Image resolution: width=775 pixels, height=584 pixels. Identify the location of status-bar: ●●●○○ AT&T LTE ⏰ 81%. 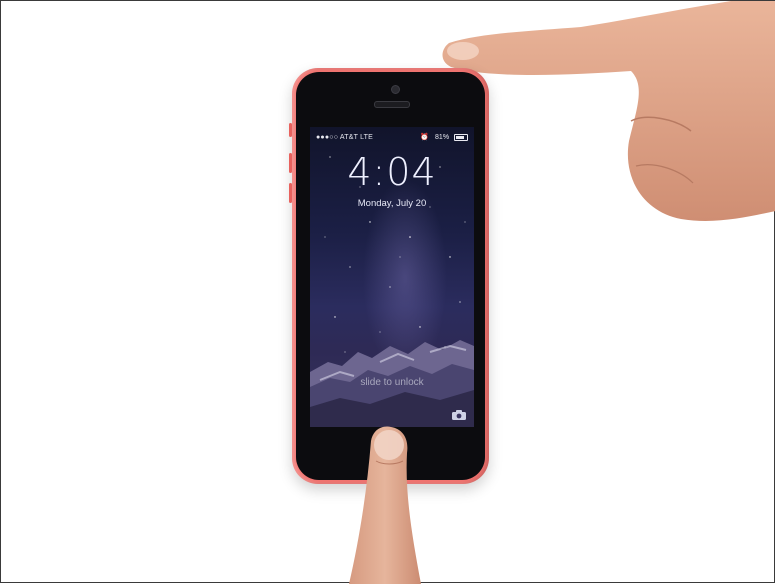
(392, 138).